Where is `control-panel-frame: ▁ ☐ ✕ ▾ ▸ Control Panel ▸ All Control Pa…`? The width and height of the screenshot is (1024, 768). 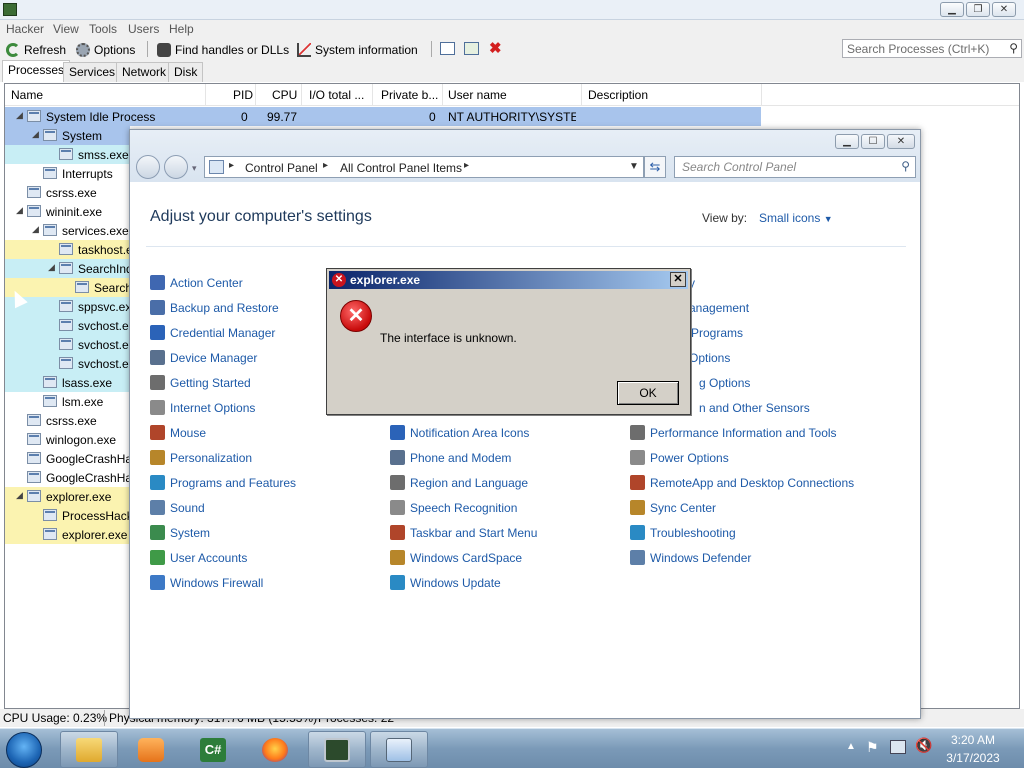
control-panel-frame: ▁ ☐ ✕ ▾ ▸ Control Panel ▸ All Control Pa… is located at coordinates (525, 156).